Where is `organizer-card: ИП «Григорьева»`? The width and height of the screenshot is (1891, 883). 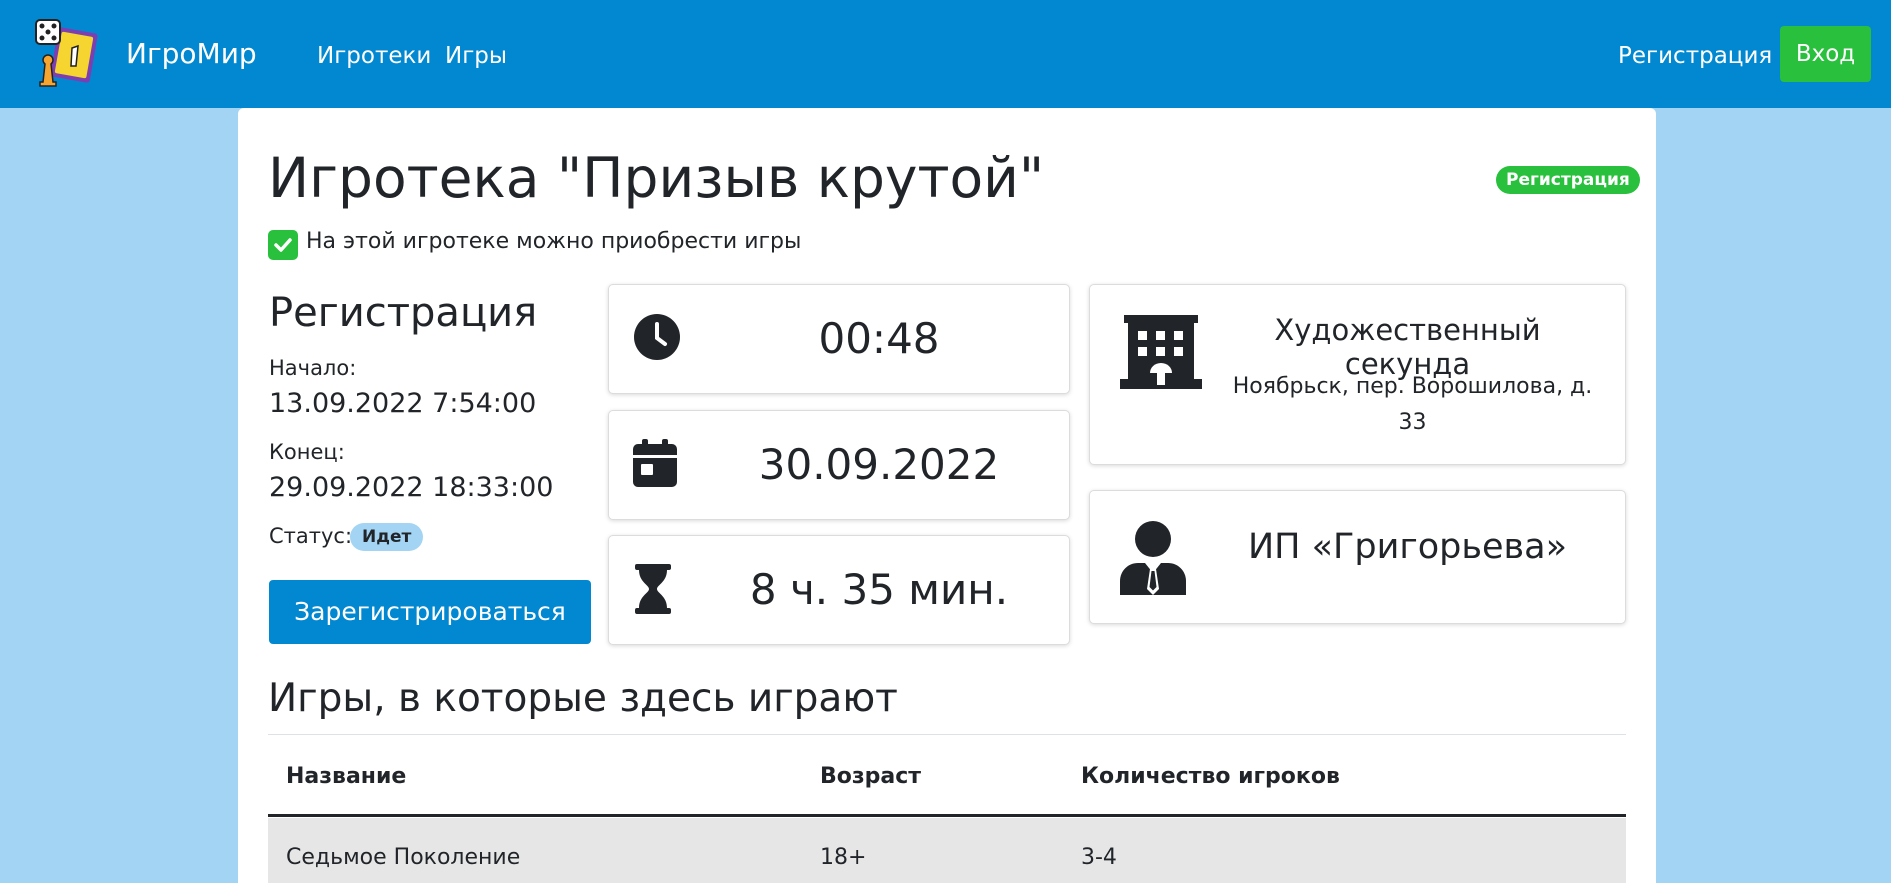
organizer-card: ИП «Григорьева» is located at coordinates (1357, 557).